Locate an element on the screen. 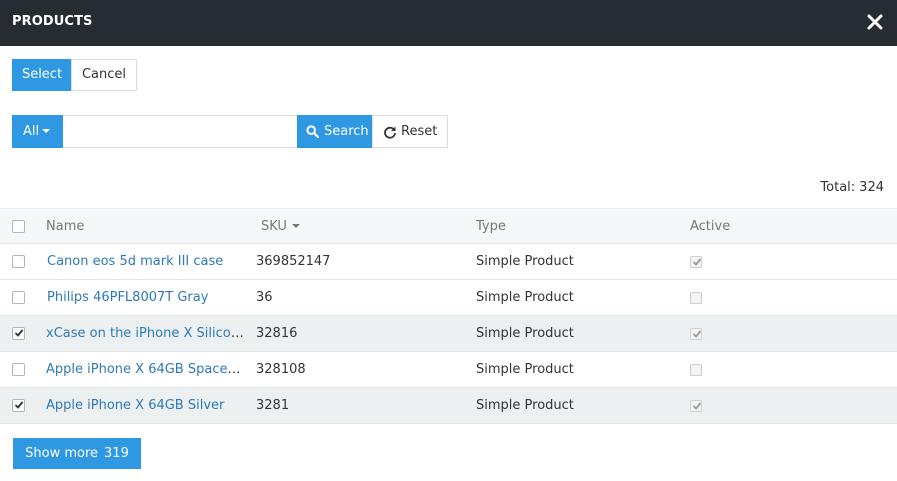  product-name-link: Apple iPhone X 64GB Silver is located at coordinates (145, 405).